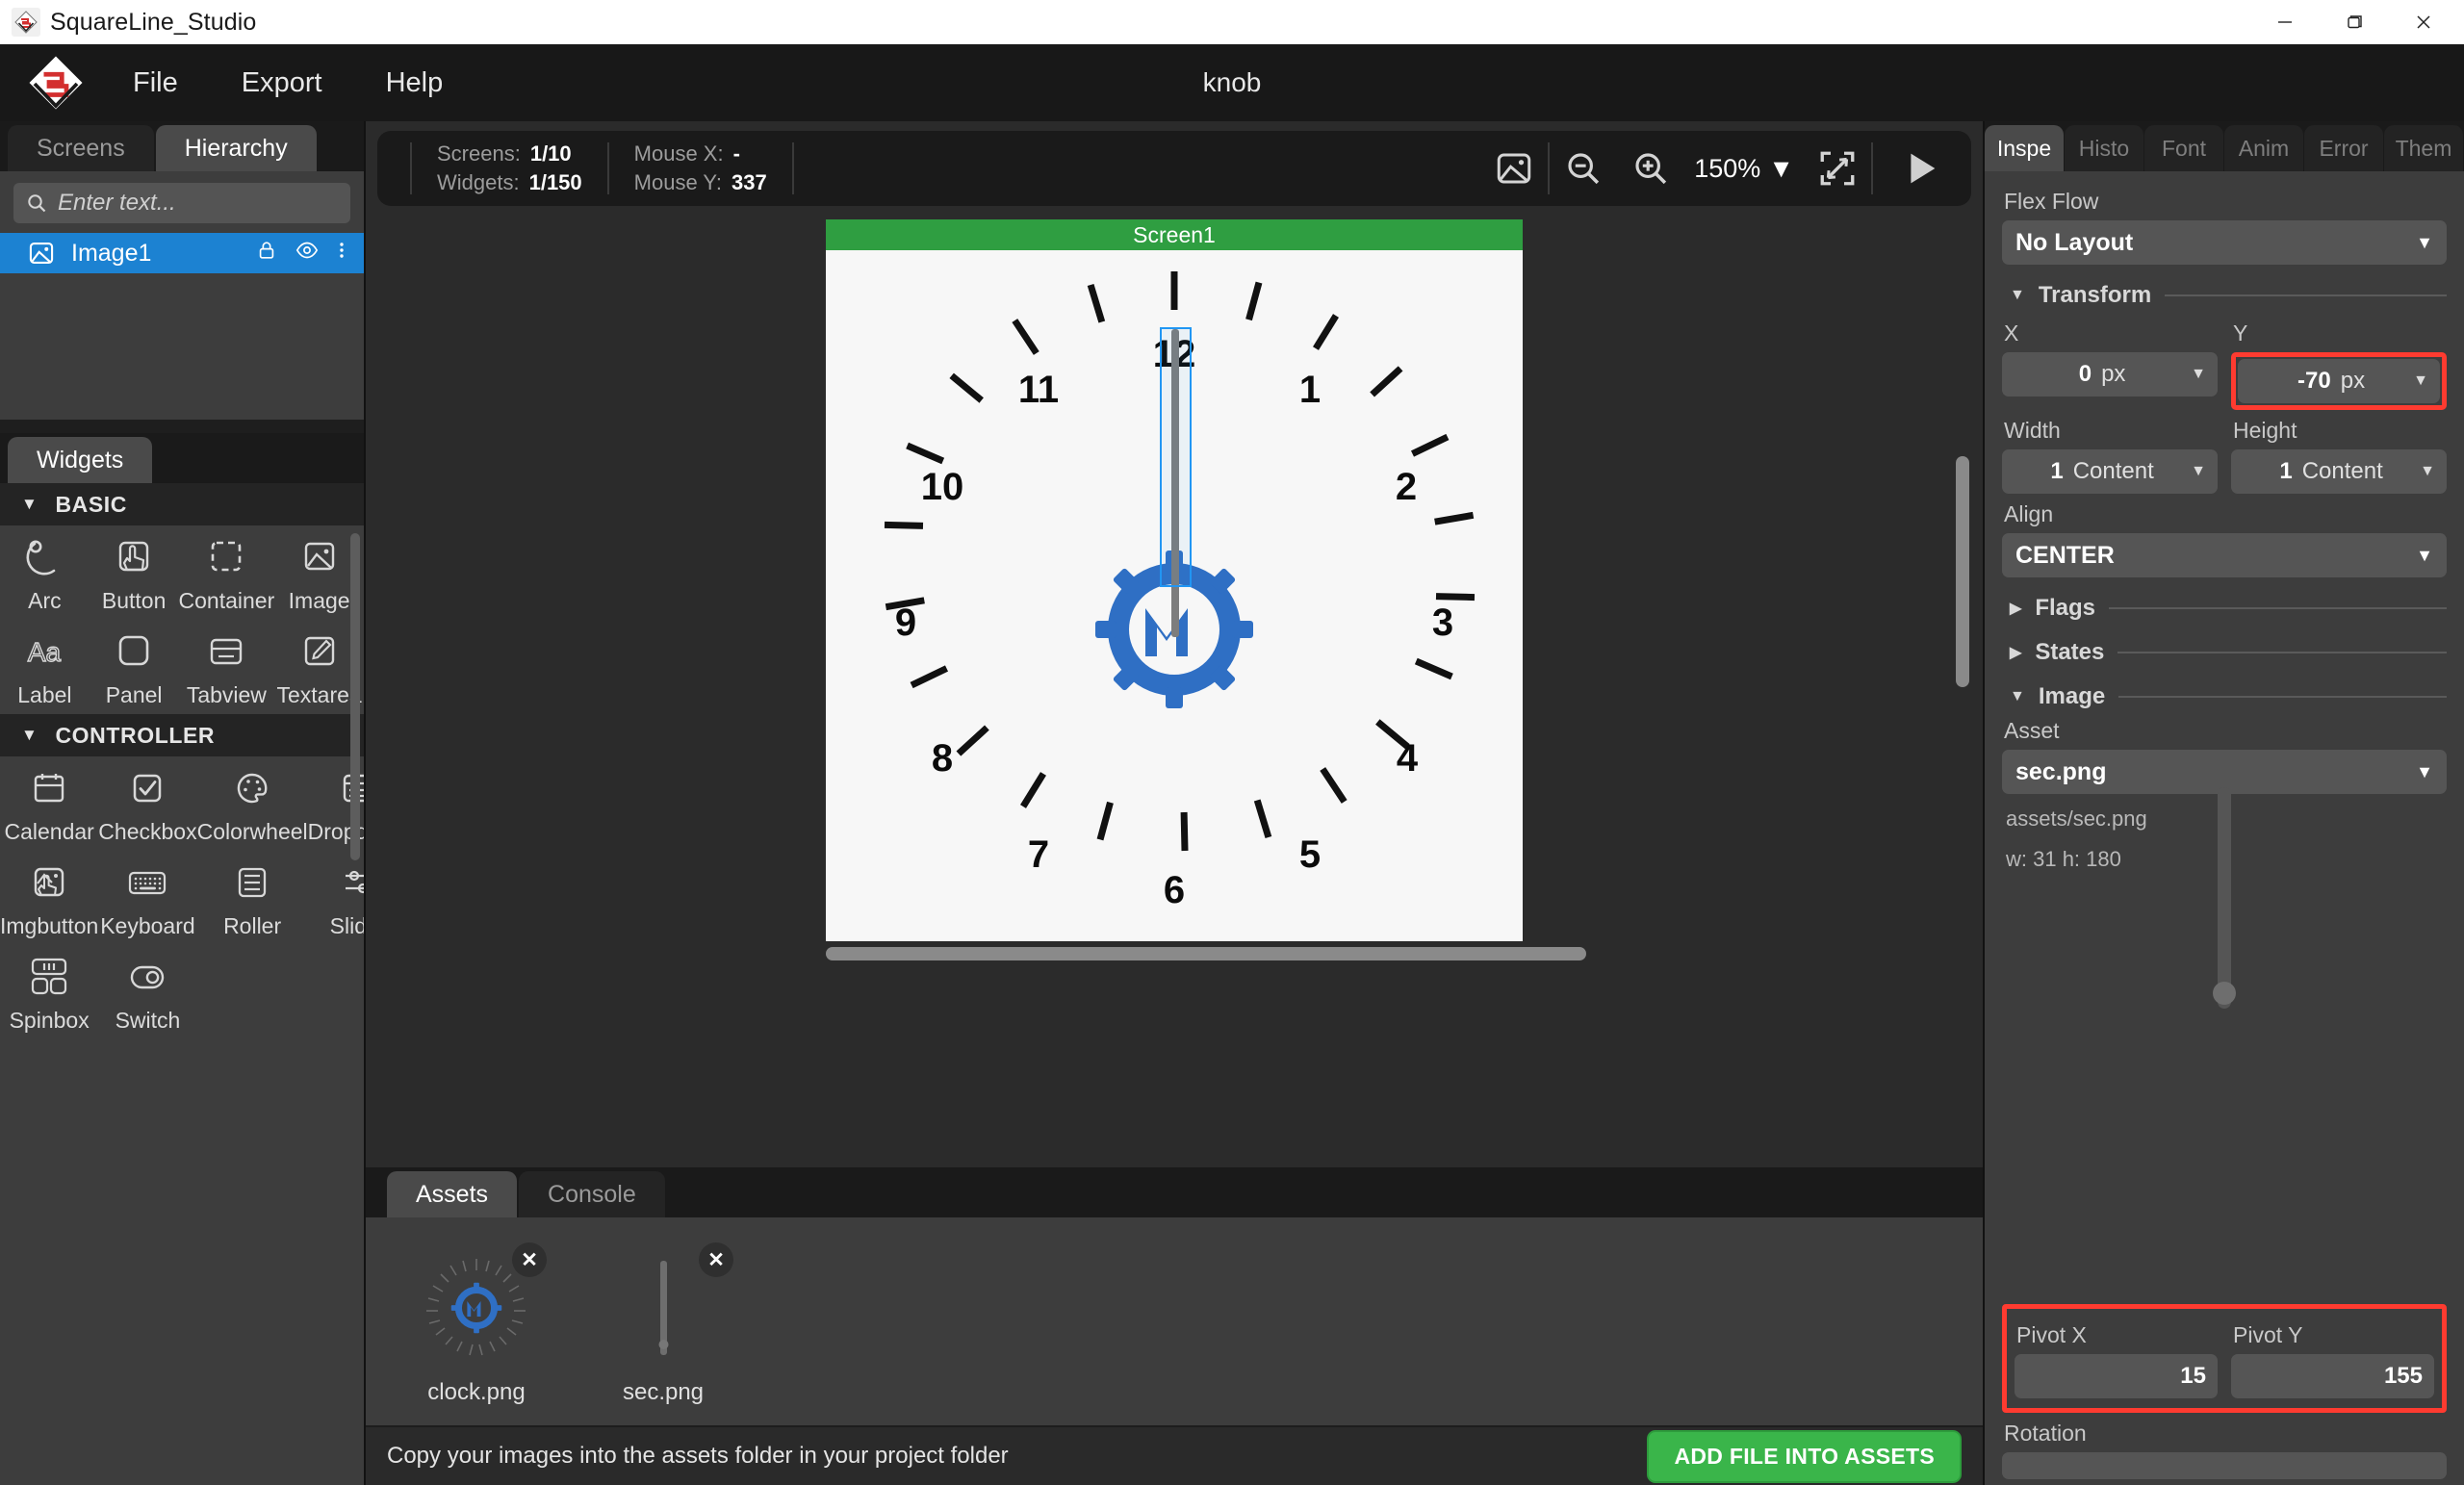 Image resolution: width=2464 pixels, height=1485 pixels. I want to click on asset-item: sec.png ✕, so click(663, 1333).